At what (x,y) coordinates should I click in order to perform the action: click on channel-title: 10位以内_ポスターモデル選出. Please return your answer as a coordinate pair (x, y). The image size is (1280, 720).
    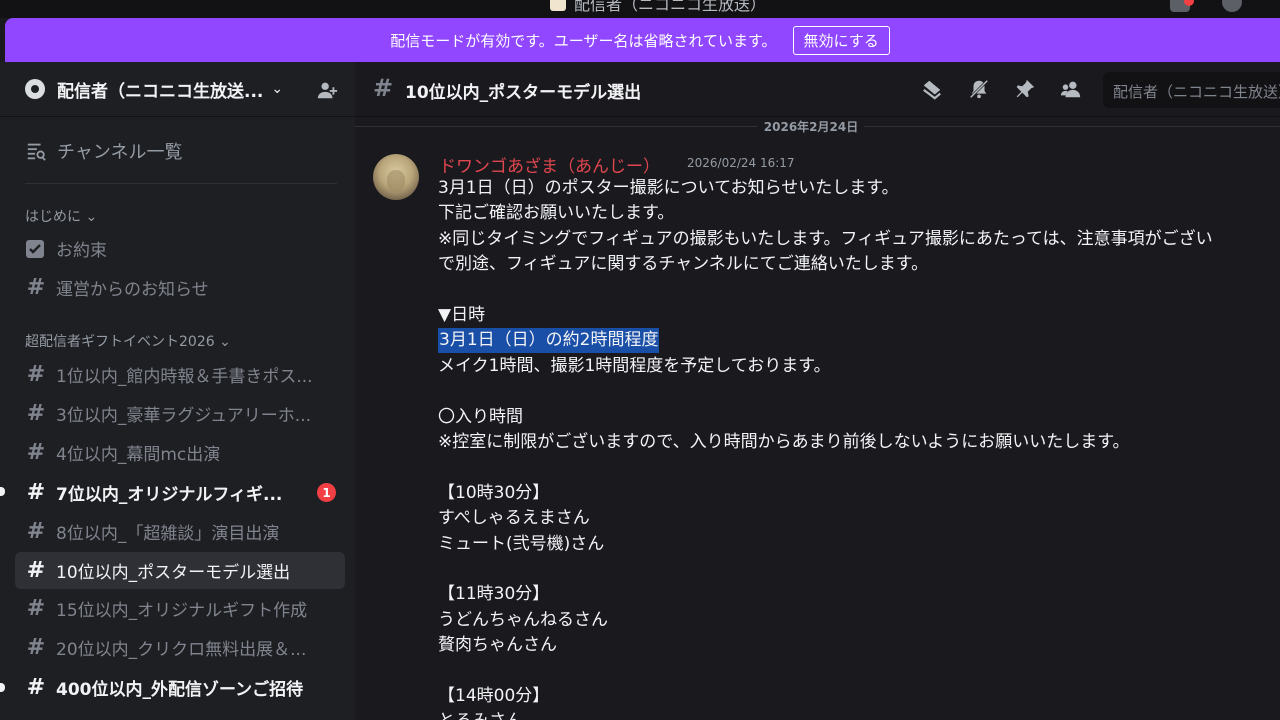
    Looking at the image, I should click on (523, 93).